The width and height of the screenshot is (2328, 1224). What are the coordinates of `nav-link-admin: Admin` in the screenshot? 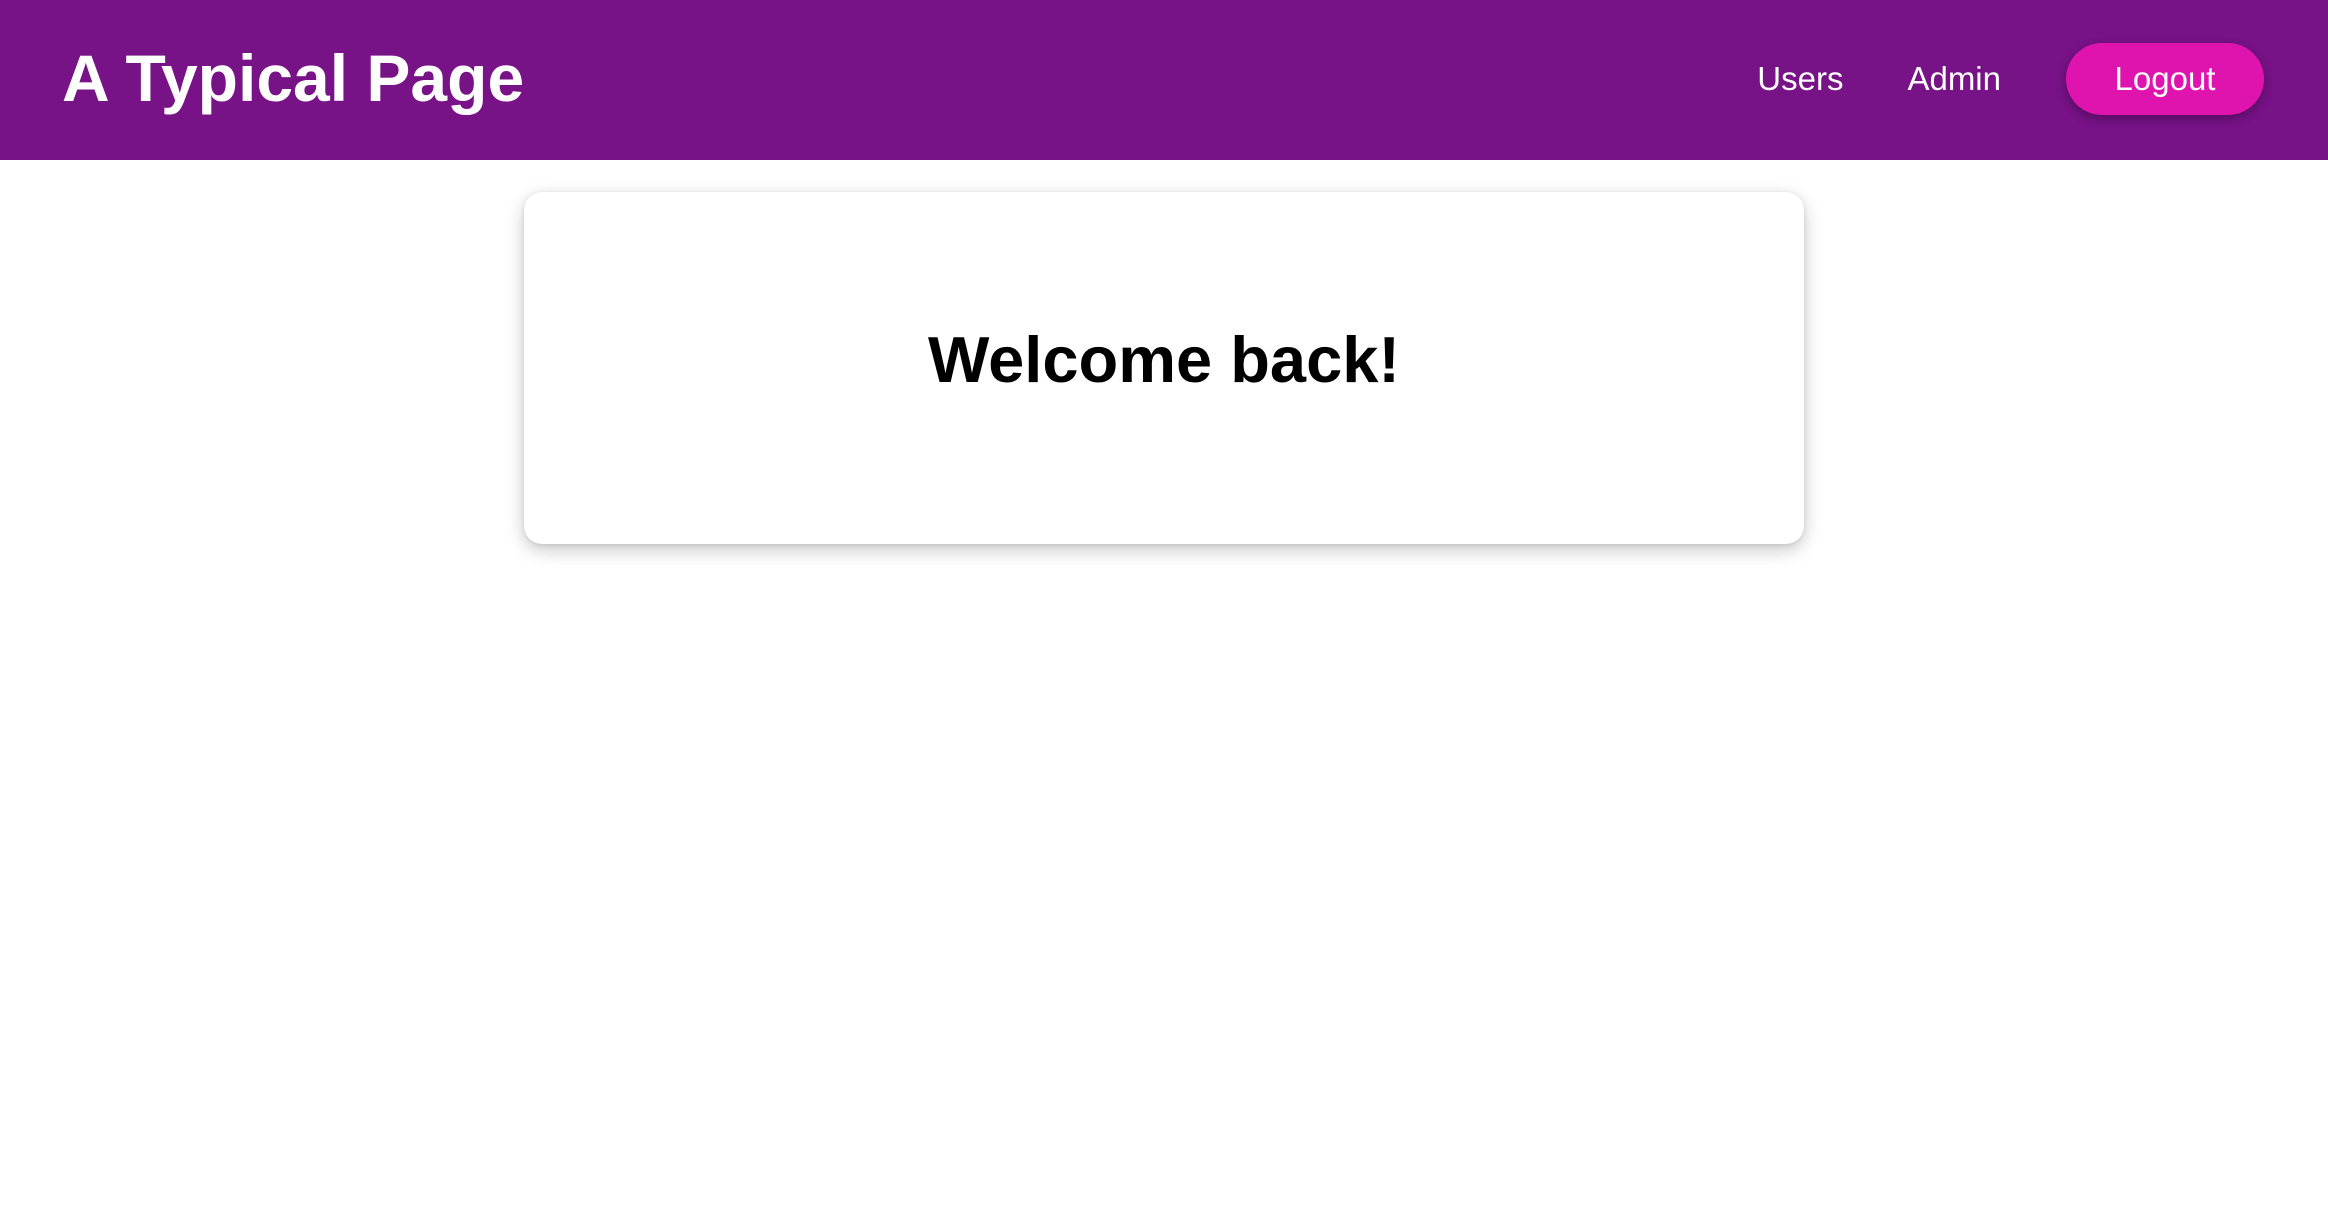 It's located at (1954, 78).